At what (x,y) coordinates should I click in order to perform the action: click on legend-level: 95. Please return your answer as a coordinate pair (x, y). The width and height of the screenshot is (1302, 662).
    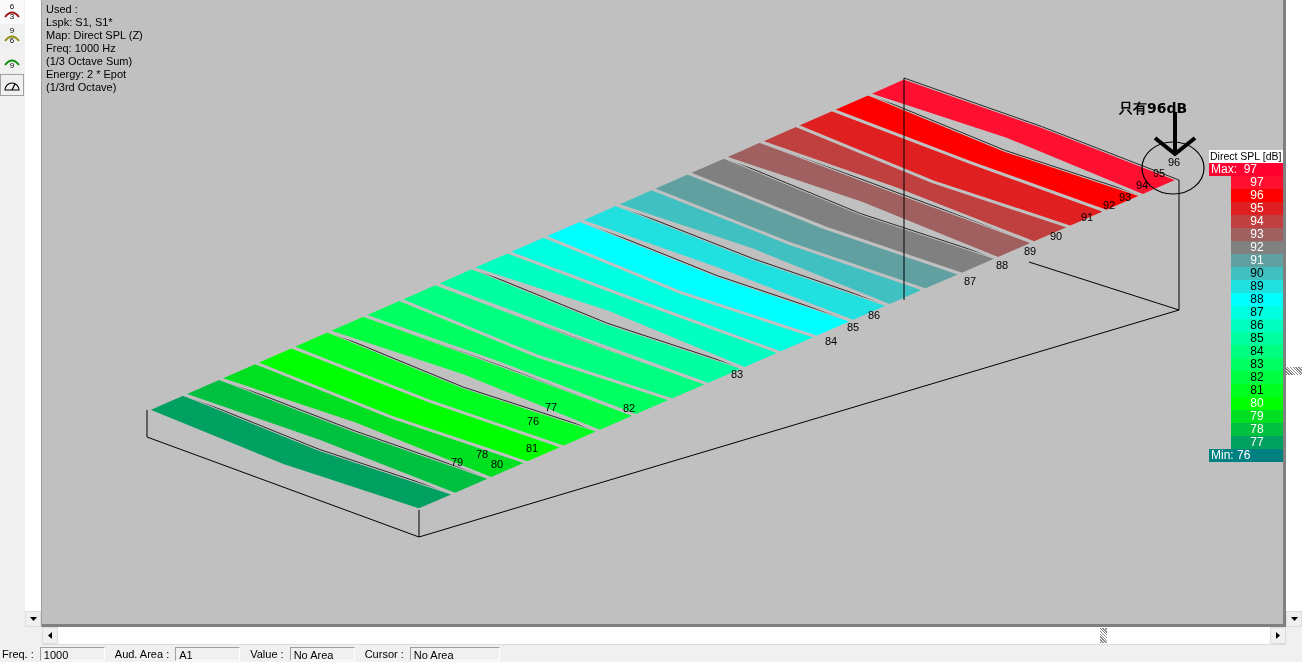
    Looking at the image, I should click on (1257, 208).